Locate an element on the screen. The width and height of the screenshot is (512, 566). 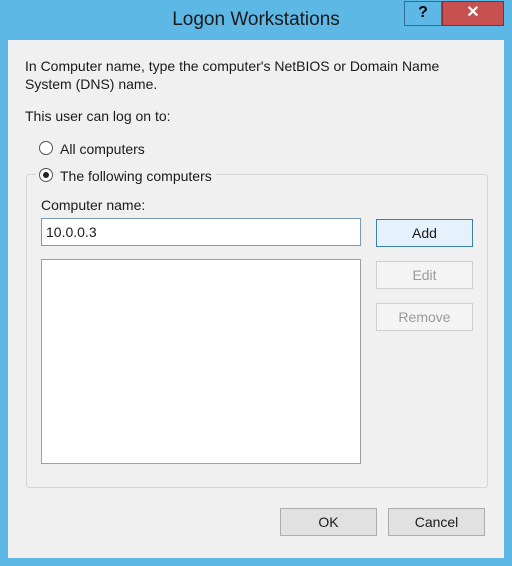
close-icon: ✕ is located at coordinates (473, 12).